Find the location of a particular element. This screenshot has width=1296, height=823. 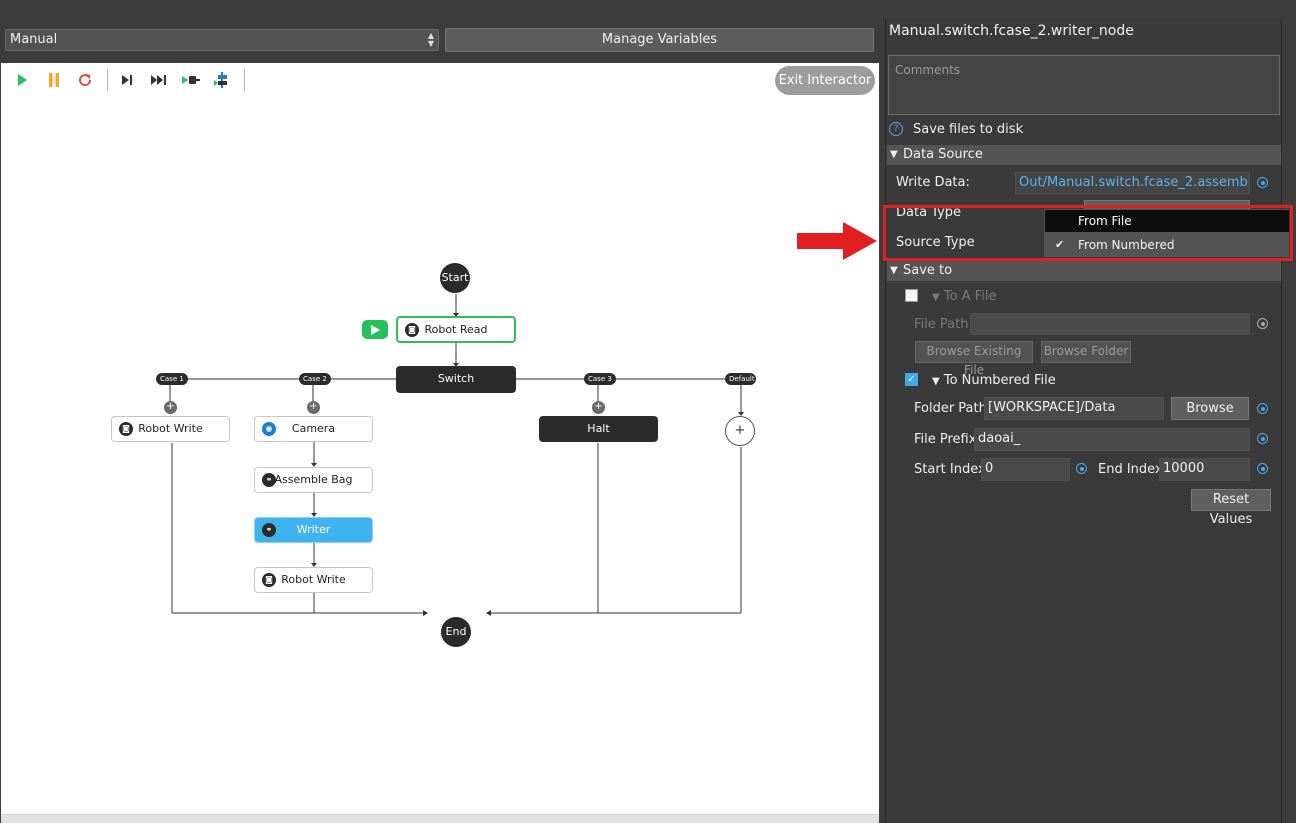

node-title: Manual.switch.fcase_2.writer_node is located at coordinates (1011, 31).